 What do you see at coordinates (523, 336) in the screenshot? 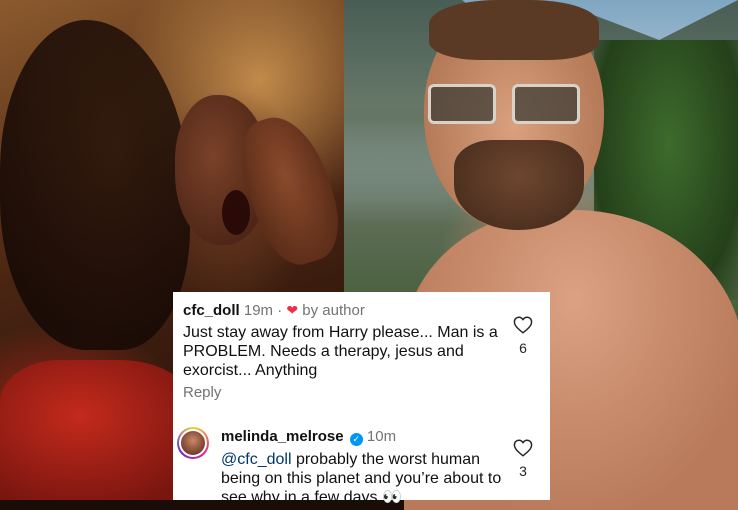
I see `comment-like-column: 6` at bounding box center [523, 336].